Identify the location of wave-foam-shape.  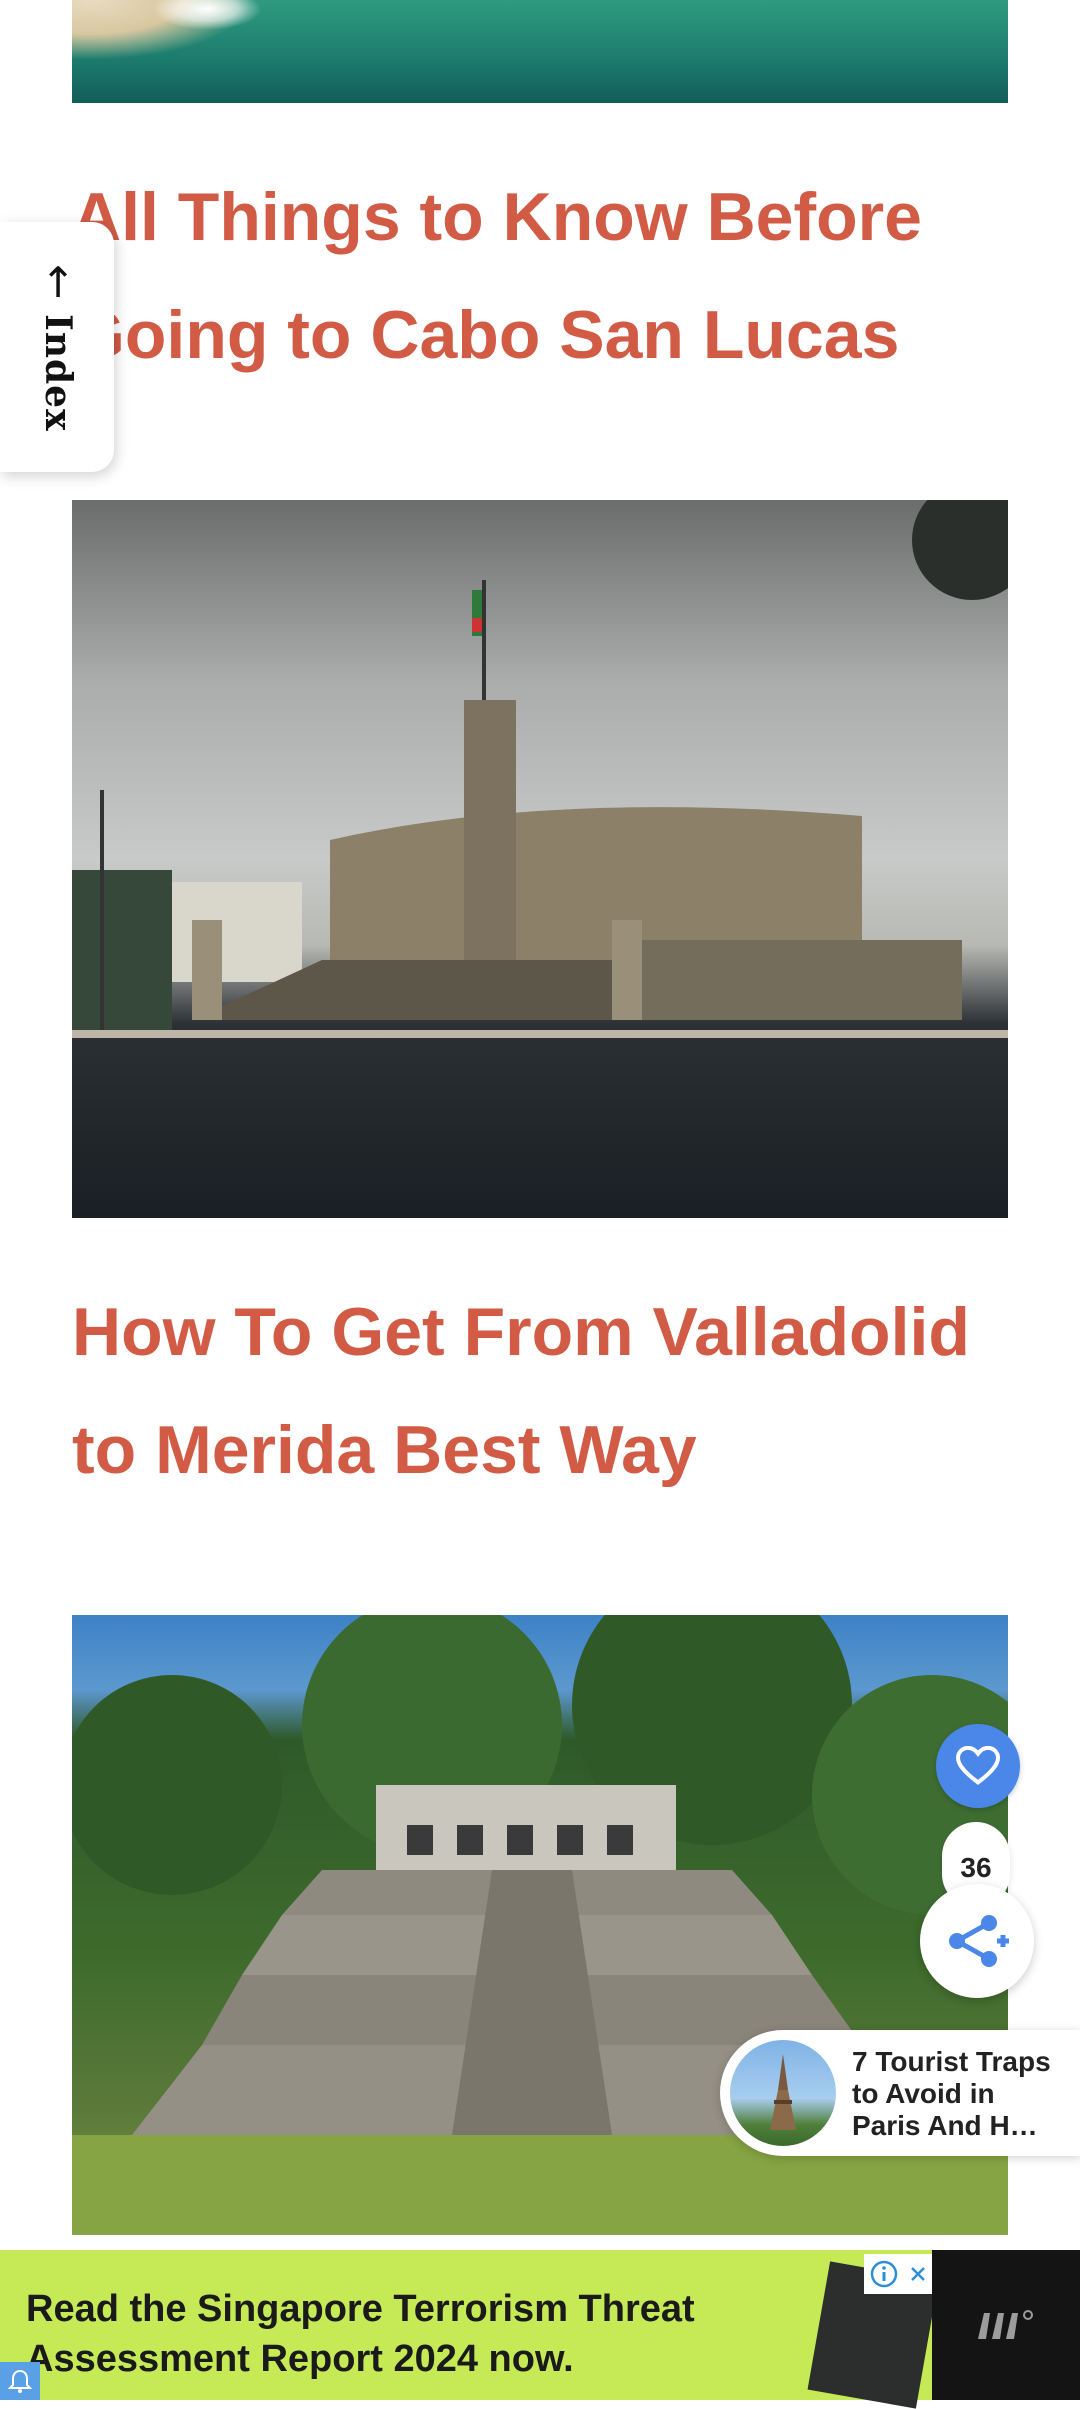
(207, 15).